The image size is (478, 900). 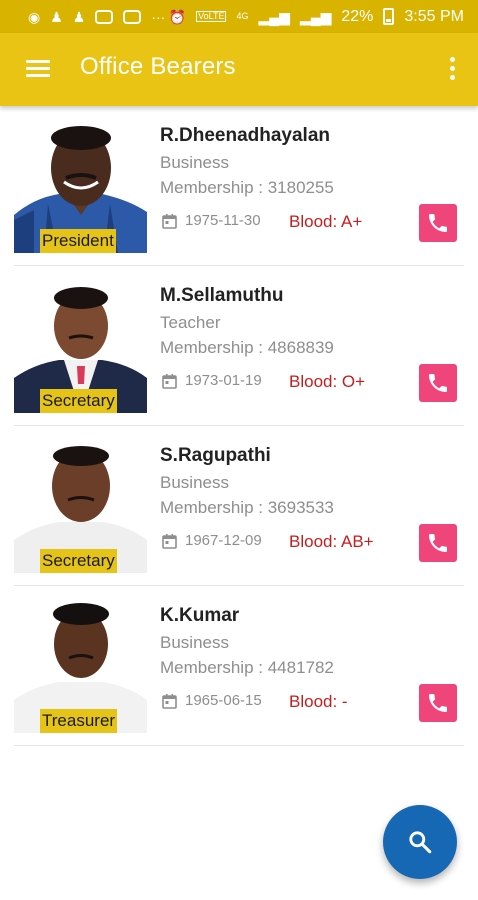 What do you see at coordinates (247, 507) in the screenshot?
I see `member-membership: Membership : 3693533` at bounding box center [247, 507].